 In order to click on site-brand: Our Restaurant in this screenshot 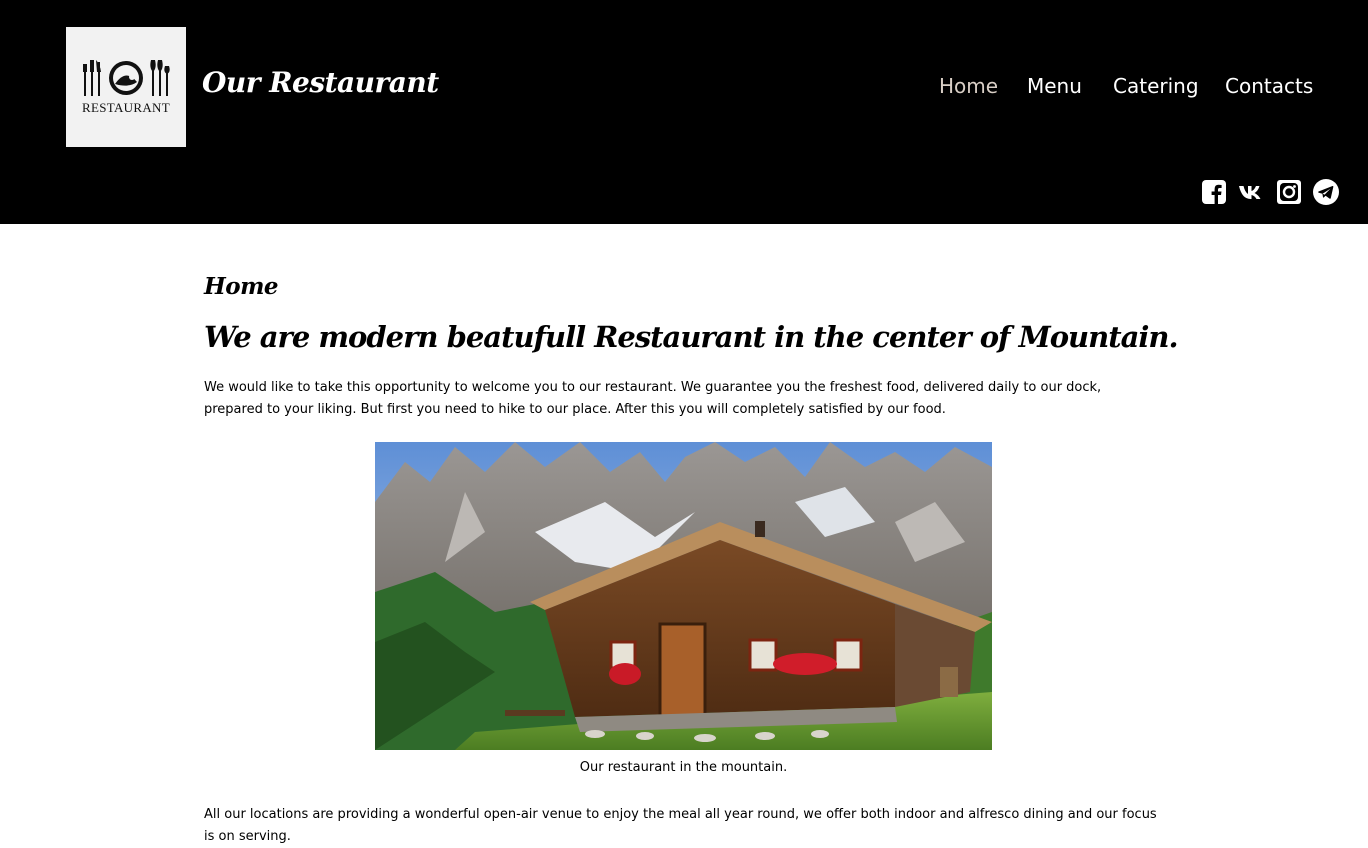, I will do `click(320, 82)`.